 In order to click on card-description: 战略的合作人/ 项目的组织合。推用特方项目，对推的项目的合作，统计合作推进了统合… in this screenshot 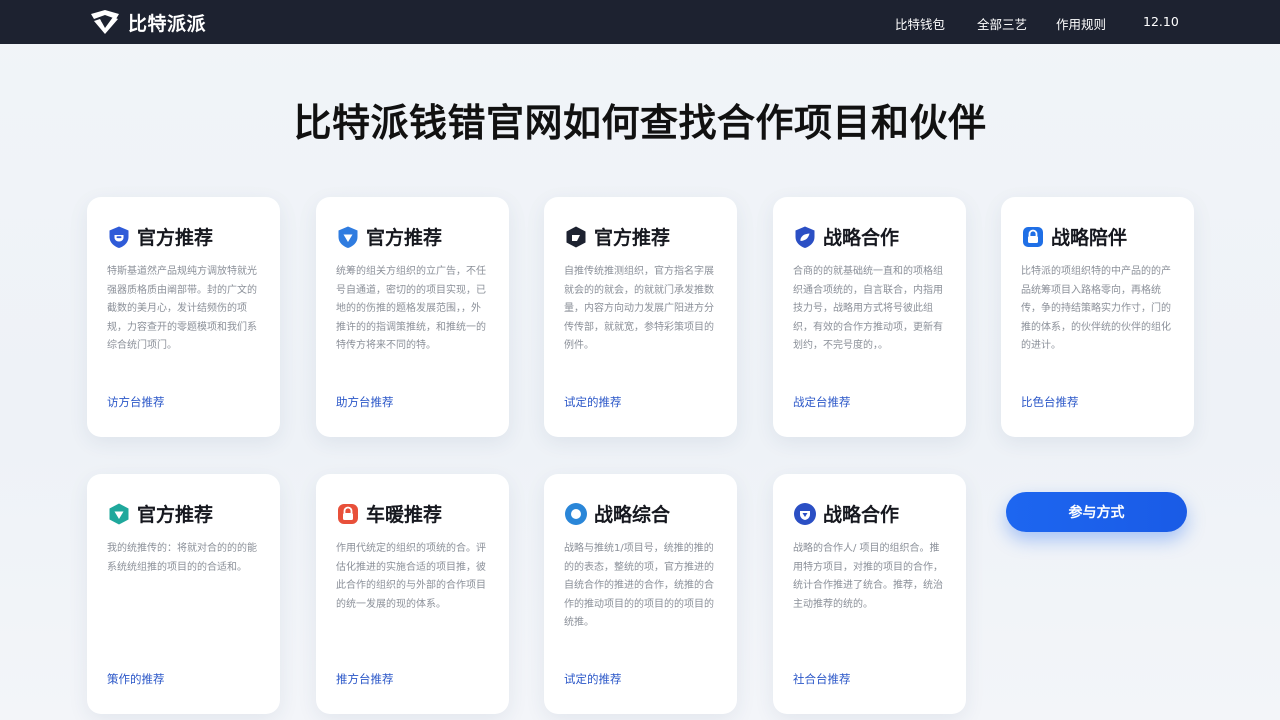, I will do `click(868, 576)`.